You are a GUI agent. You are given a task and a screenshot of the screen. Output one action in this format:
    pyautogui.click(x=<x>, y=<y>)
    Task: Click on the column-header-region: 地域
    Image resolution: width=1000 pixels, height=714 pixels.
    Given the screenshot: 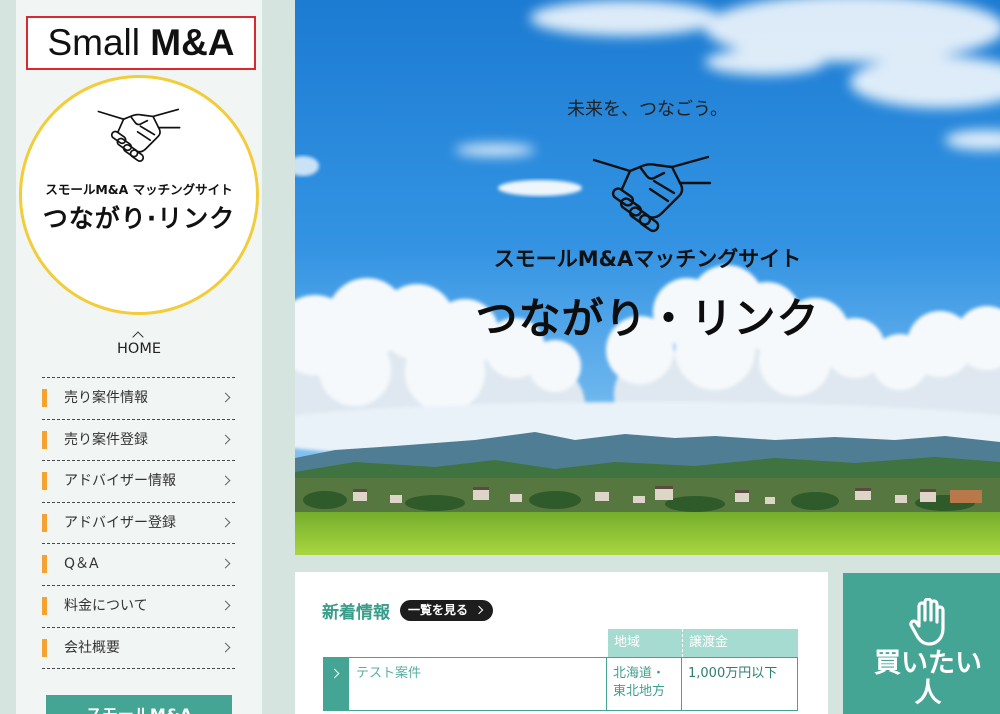 What is the action you would take?
    pyautogui.click(x=645, y=643)
    